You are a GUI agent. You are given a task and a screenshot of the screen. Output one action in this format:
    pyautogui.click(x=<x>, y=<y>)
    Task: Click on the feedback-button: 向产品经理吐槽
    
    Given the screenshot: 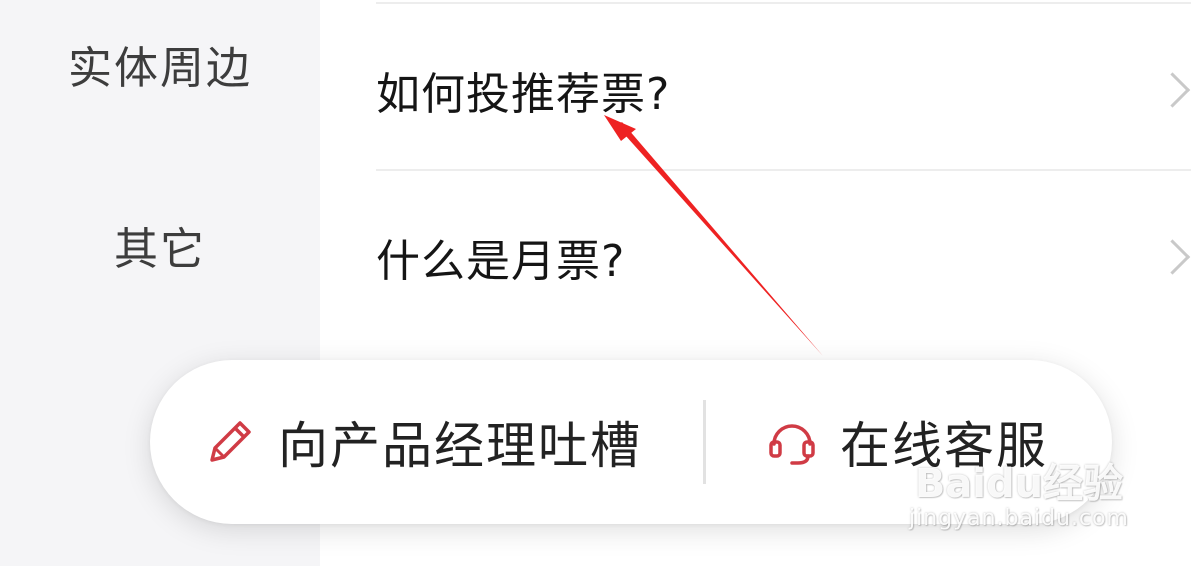 What is the action you would take?
    pyautogui.click(x=422, y=442)
    